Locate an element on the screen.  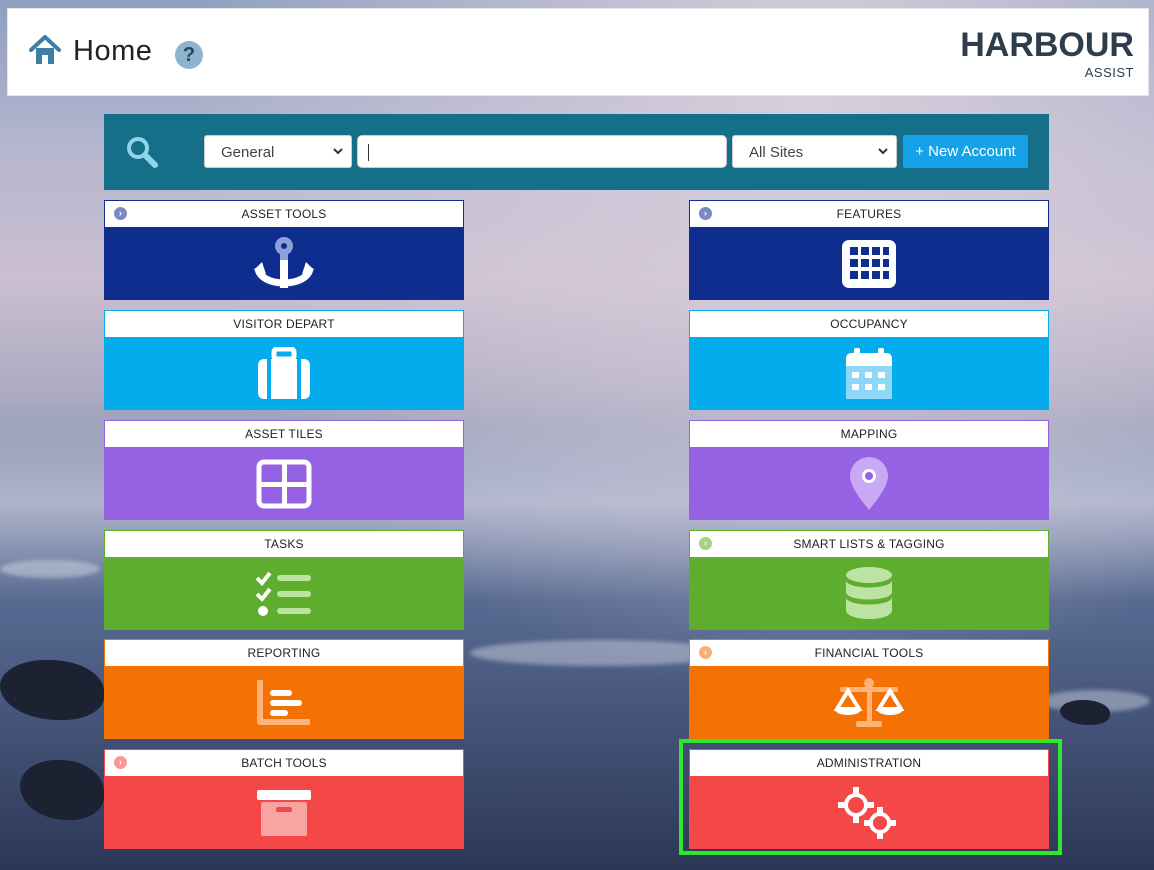
search-category-value: General is located at coordinates (248, 152).